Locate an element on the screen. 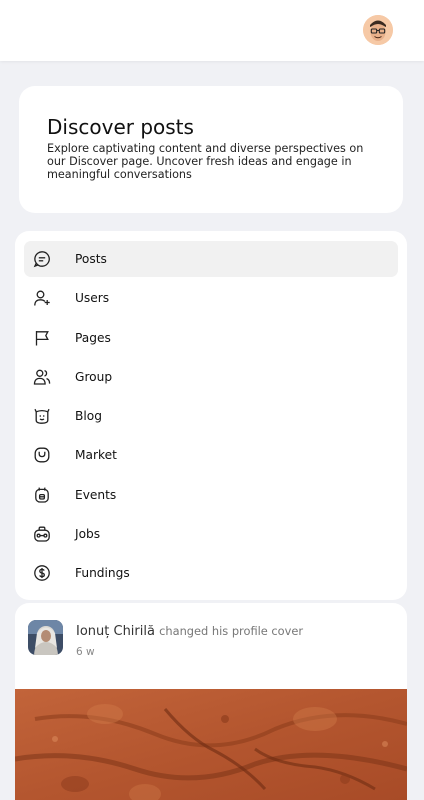 The height and width of the screenshot is (800, 424). page-title: Discover posts is located at coordinates (120, 127).